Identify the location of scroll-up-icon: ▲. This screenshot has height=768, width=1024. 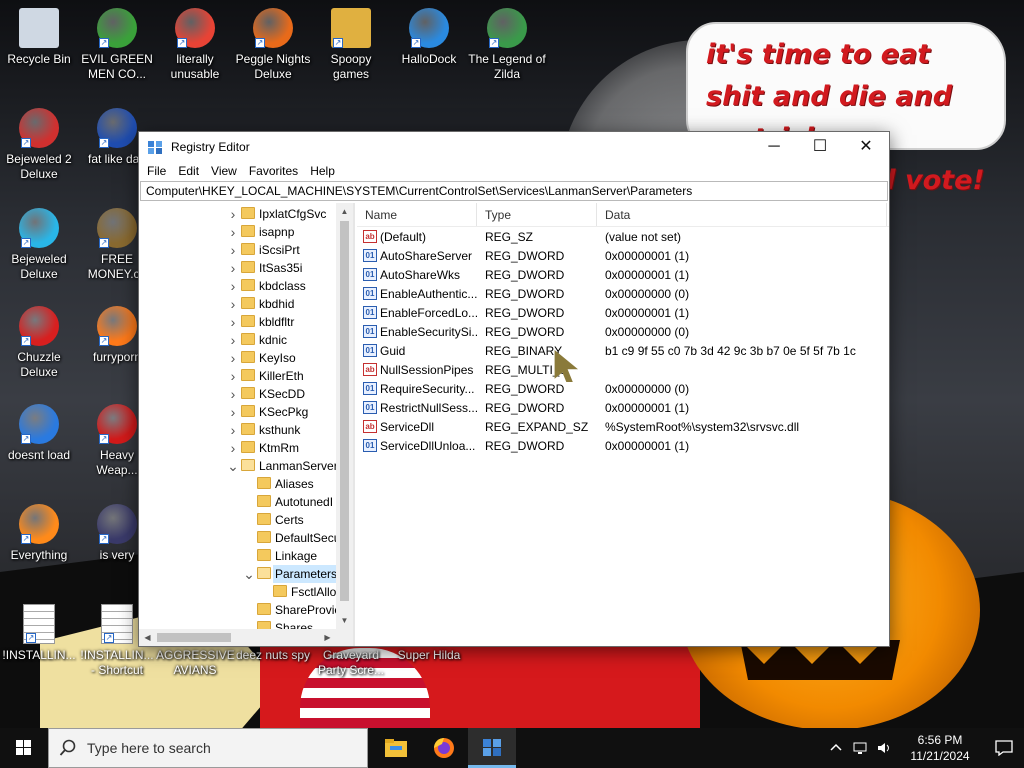
(344, 211).